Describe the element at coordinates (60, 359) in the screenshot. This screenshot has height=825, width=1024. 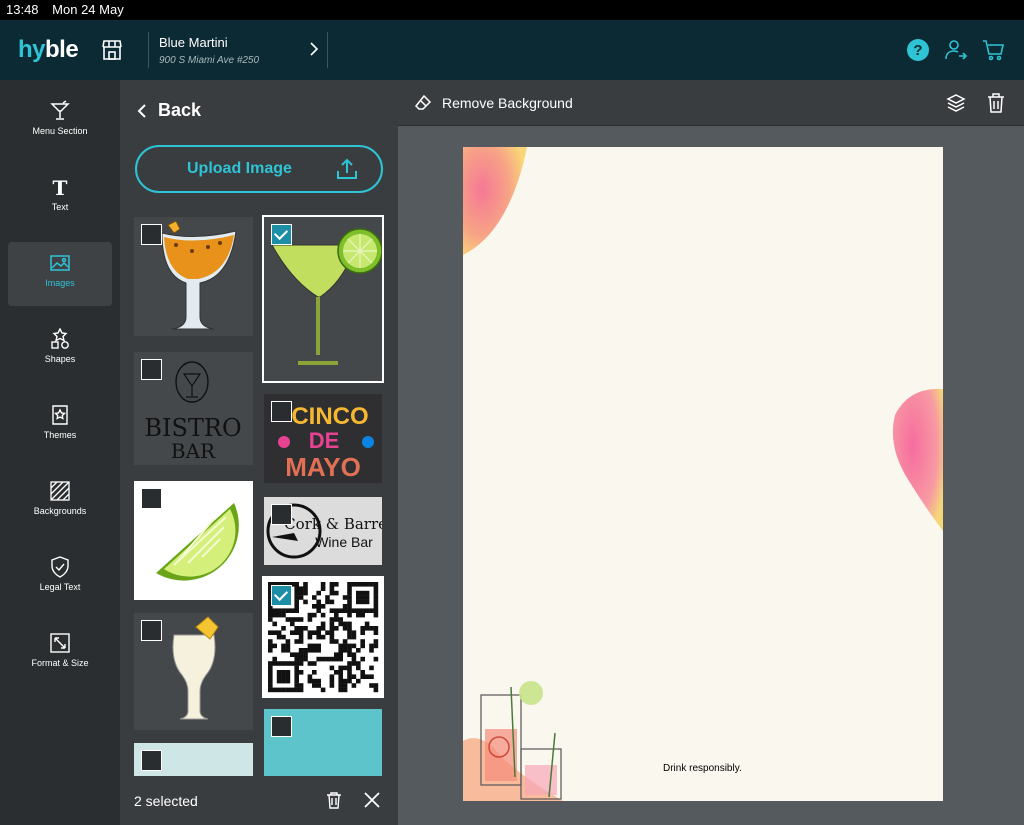
I see `nav-label: Shapes` at that location.